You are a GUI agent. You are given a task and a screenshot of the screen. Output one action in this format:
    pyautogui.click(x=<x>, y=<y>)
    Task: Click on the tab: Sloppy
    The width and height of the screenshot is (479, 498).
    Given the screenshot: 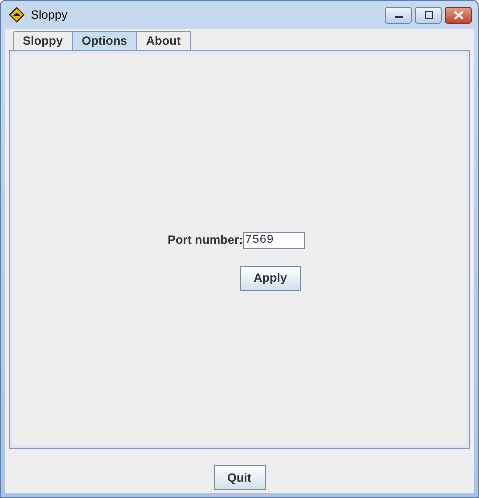 What is the action you would take?
    pyautogui.click(x=43, y=40)
    